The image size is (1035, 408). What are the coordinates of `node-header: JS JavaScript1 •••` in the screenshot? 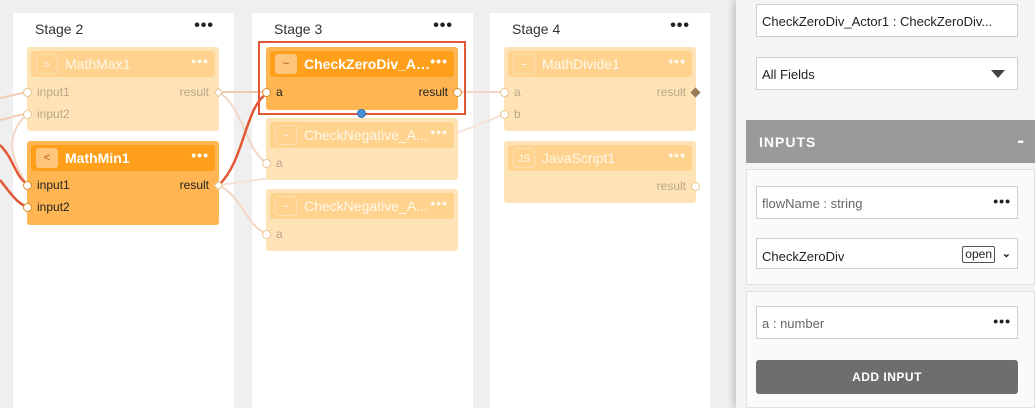 It's located at (600, 158).